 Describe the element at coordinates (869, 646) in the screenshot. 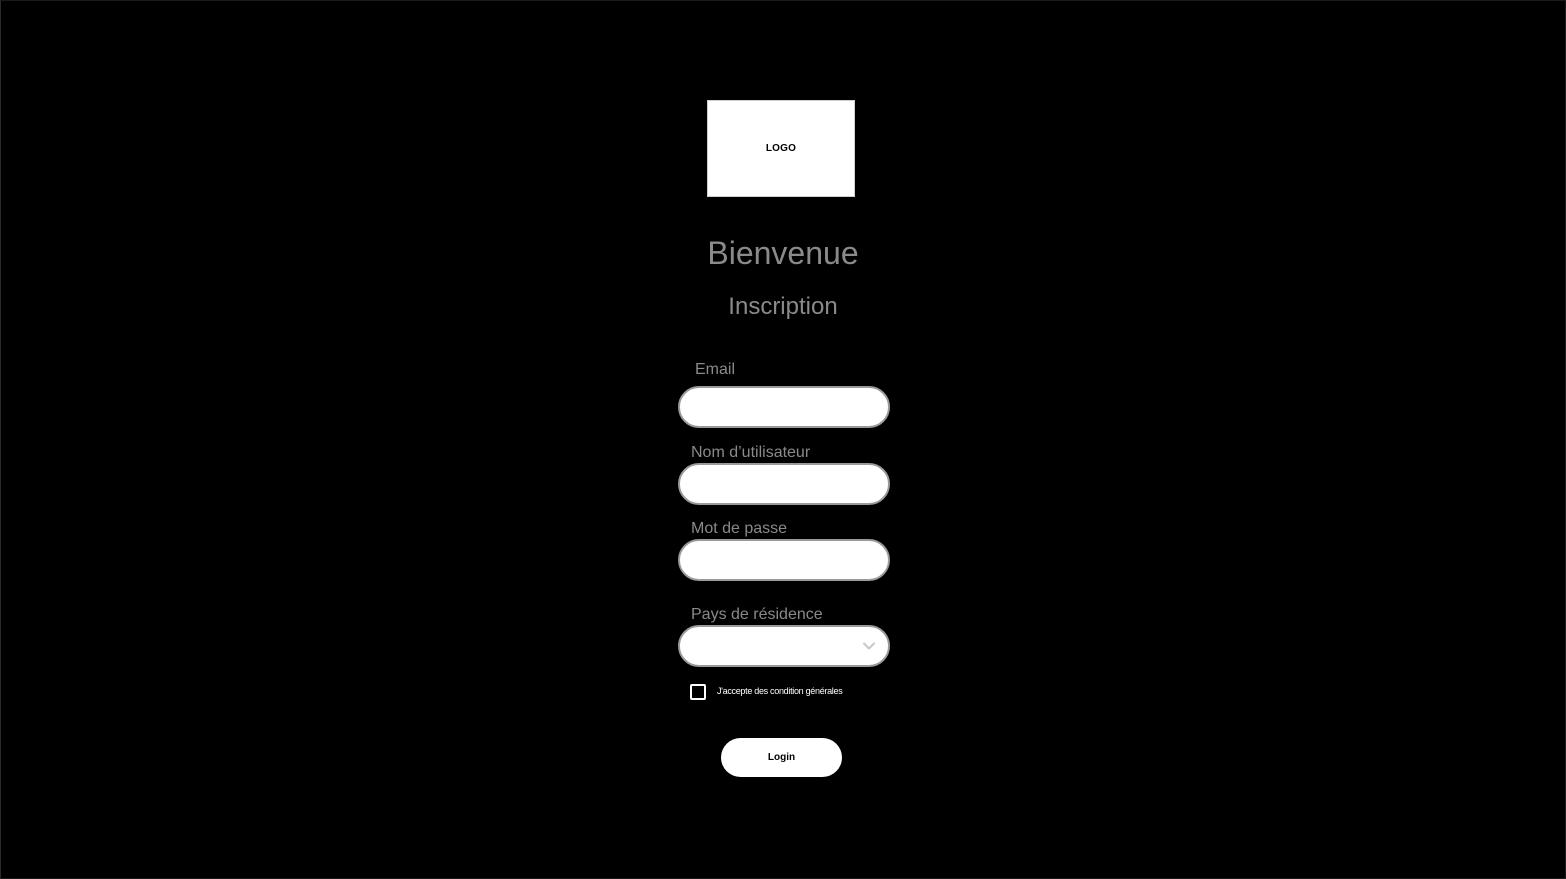

I see `chevron-down-icon` at that location.